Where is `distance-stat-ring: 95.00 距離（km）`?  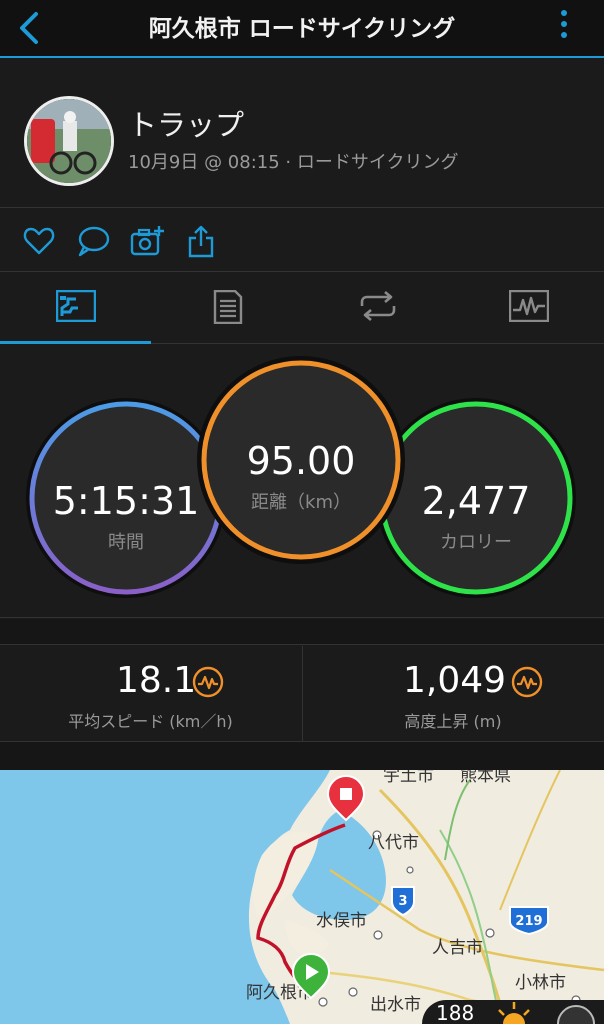
distance-stat-ring: 95.00 距離（km） is located at coordinates (301, 460).